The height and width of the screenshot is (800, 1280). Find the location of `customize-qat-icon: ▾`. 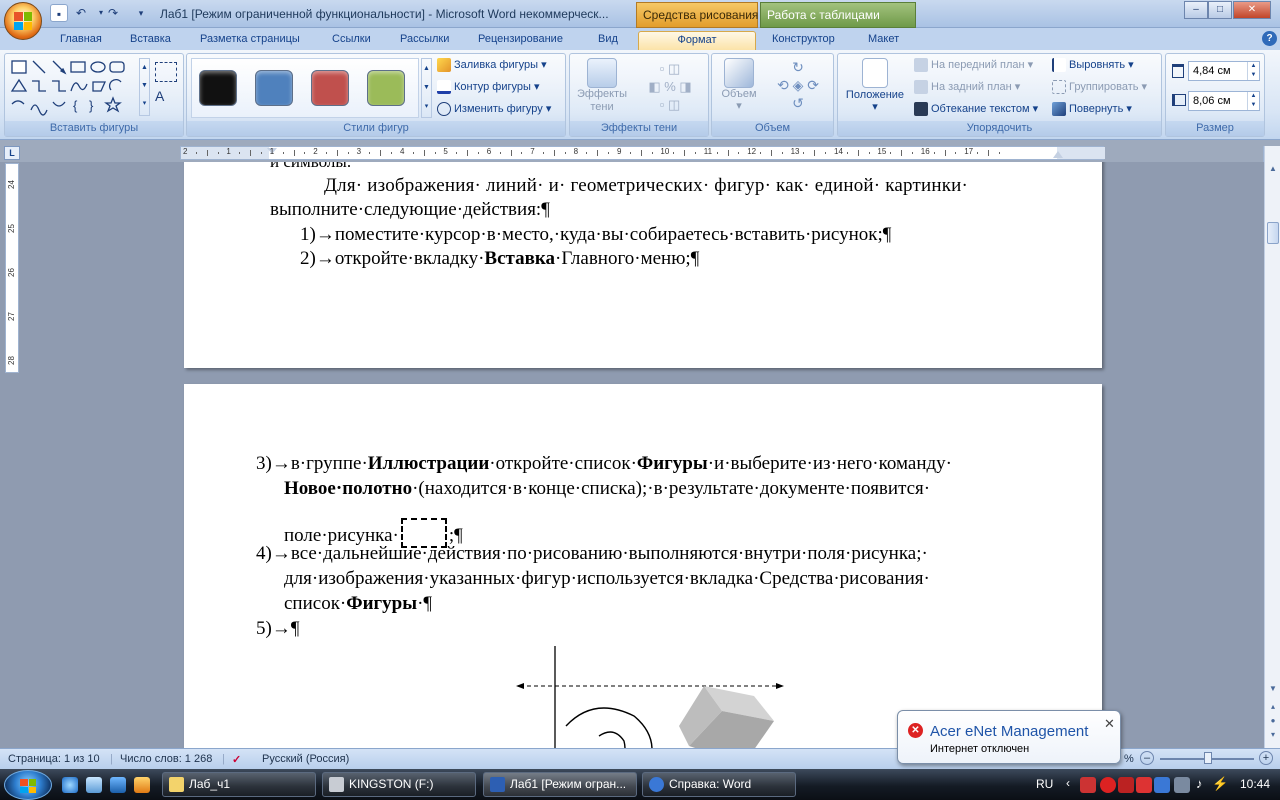

customize-qat-icon: ▾ is located at coordinates (141, 13).